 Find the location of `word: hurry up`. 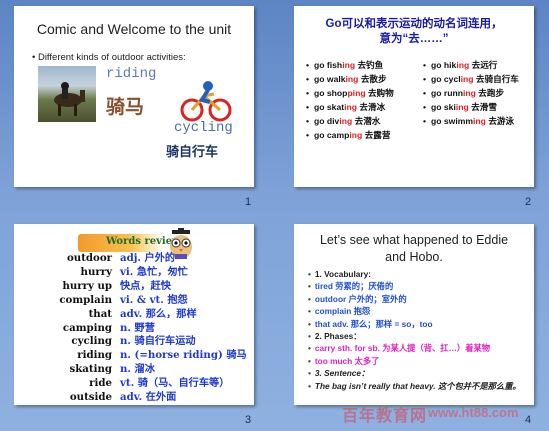

word: hurry up is located at coordinates (87, 285).